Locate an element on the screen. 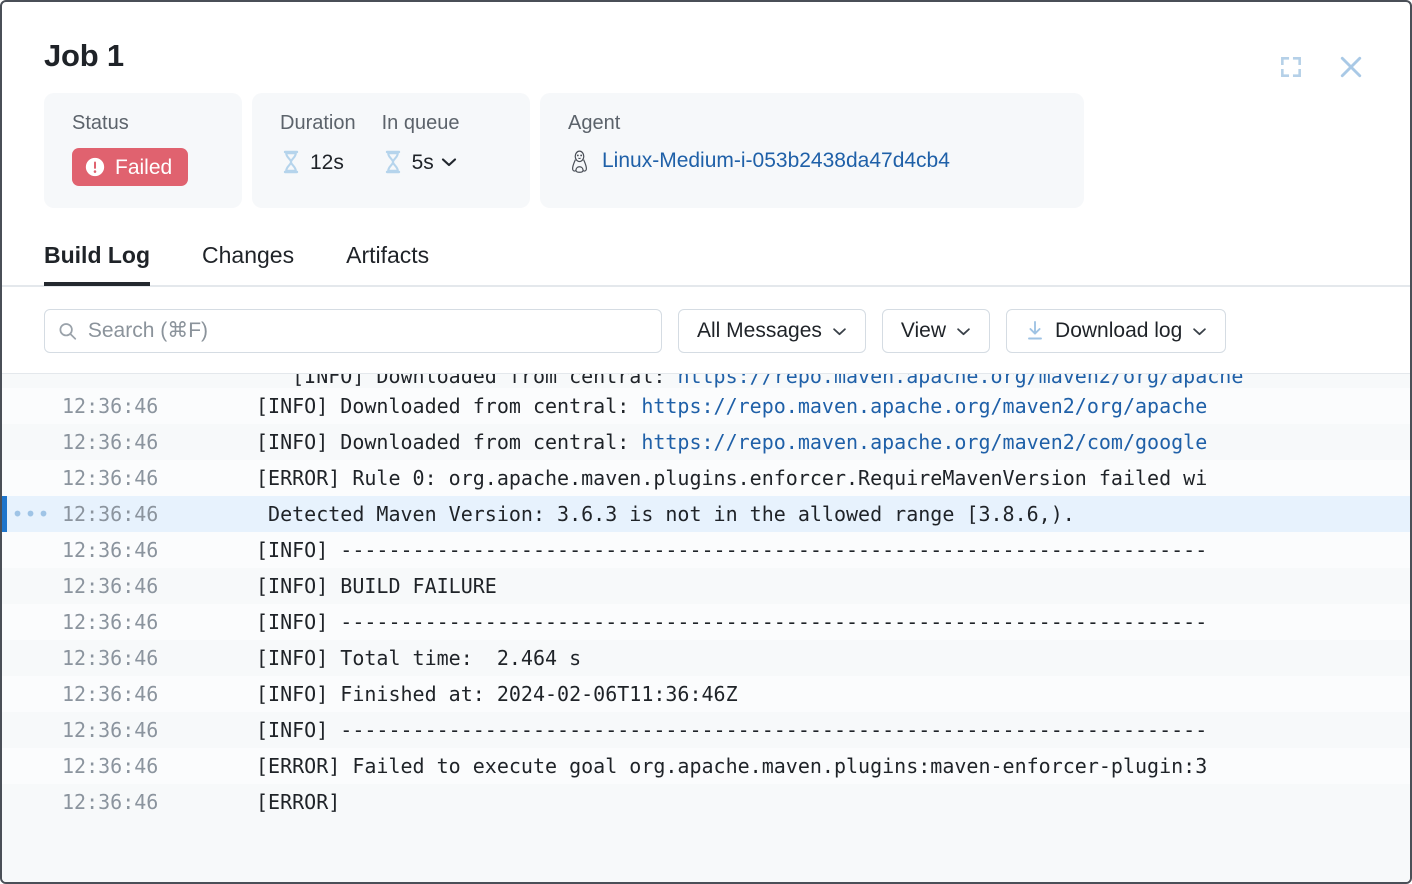  timing-card: Duration 12s In queue 5s is located at coordinates (391, 150).